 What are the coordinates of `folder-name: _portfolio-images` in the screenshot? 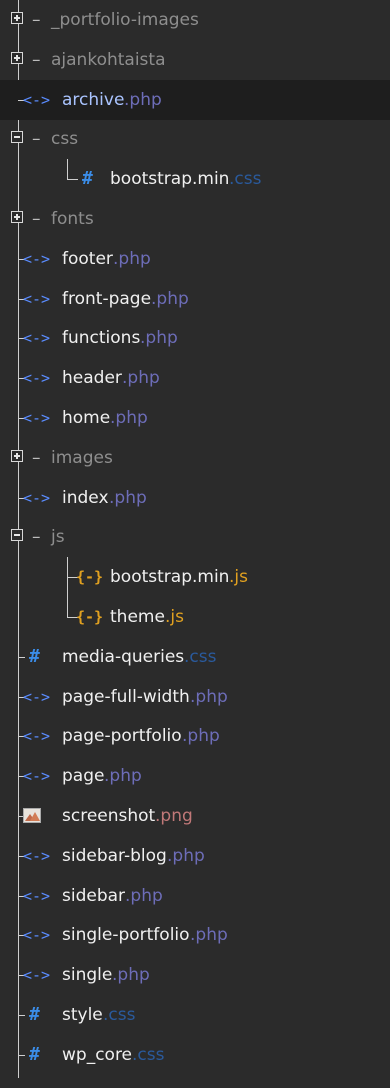 It's located at (125, 20).